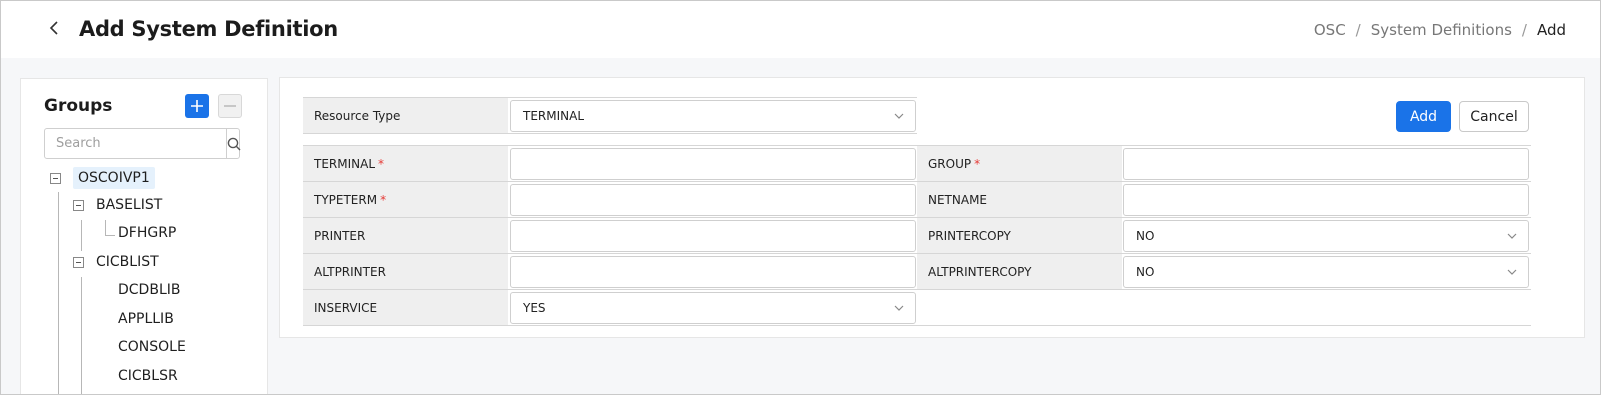 The width and height of the screenshot is (1601, 395). What do you see at coordinates (405, 271) in the screenshot?
I see `altprinter-label: ALTPRINTER` at bounding box center [405, 271].